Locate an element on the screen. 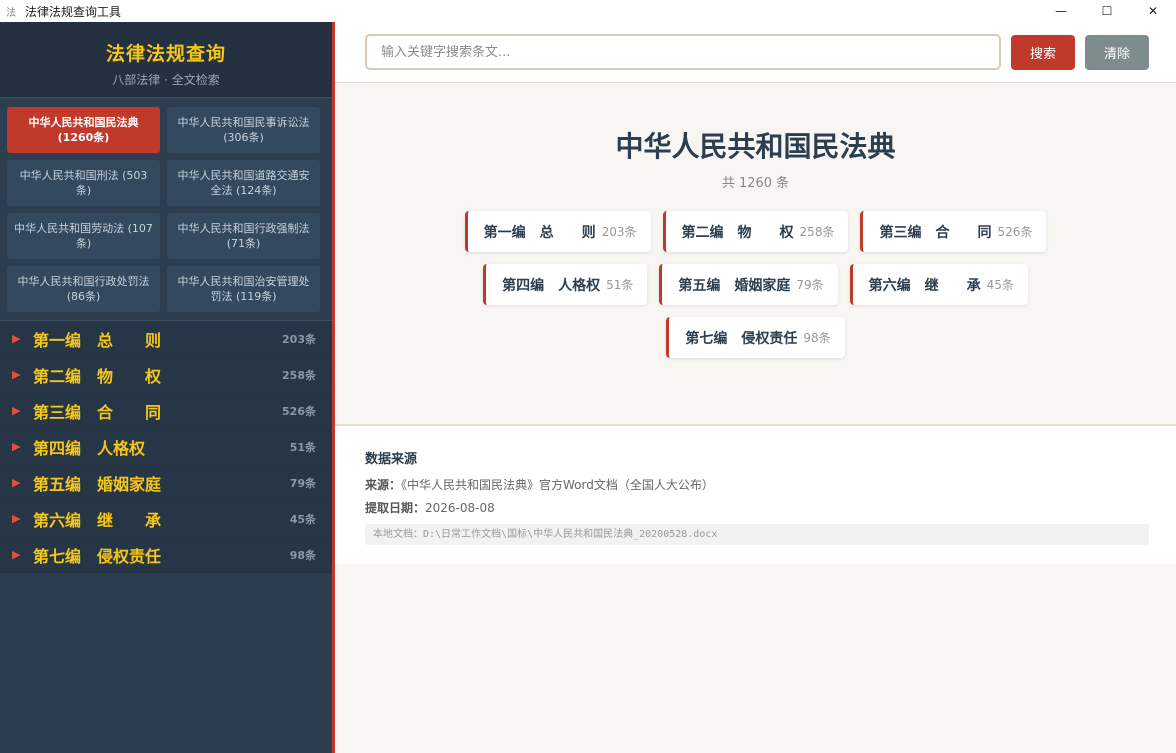 Image resolution: width=1176 pixels, height=753 pixels. chapter-name: 第五编 婚姻家庭 is located at coordinates (97, 484).